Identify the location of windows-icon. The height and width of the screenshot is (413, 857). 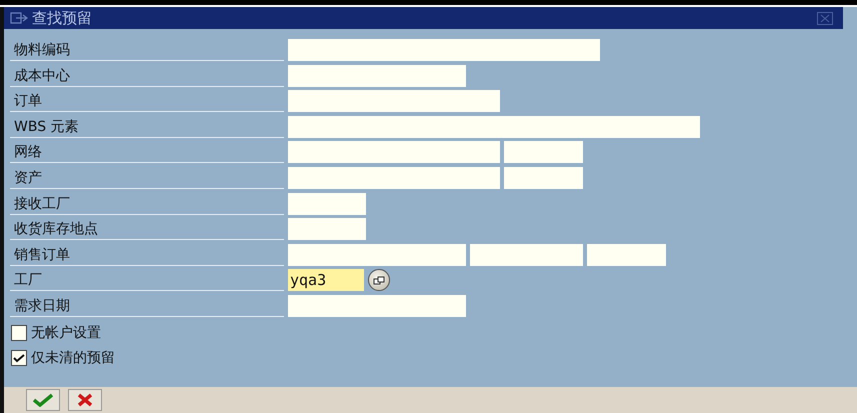
(379, 280).